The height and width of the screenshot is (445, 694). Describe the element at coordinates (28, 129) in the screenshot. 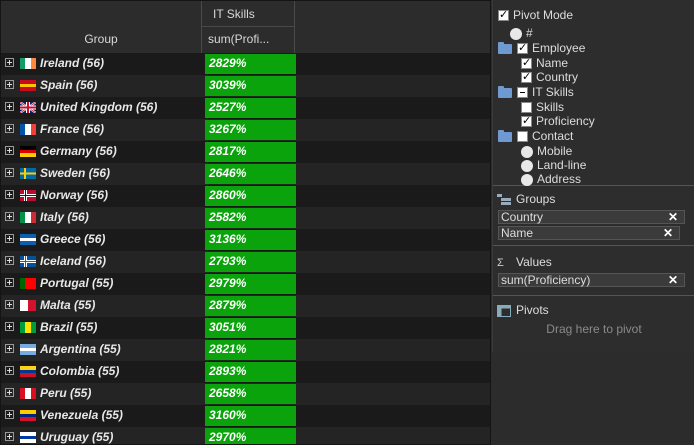

I see `france-flag-icon` at that location.